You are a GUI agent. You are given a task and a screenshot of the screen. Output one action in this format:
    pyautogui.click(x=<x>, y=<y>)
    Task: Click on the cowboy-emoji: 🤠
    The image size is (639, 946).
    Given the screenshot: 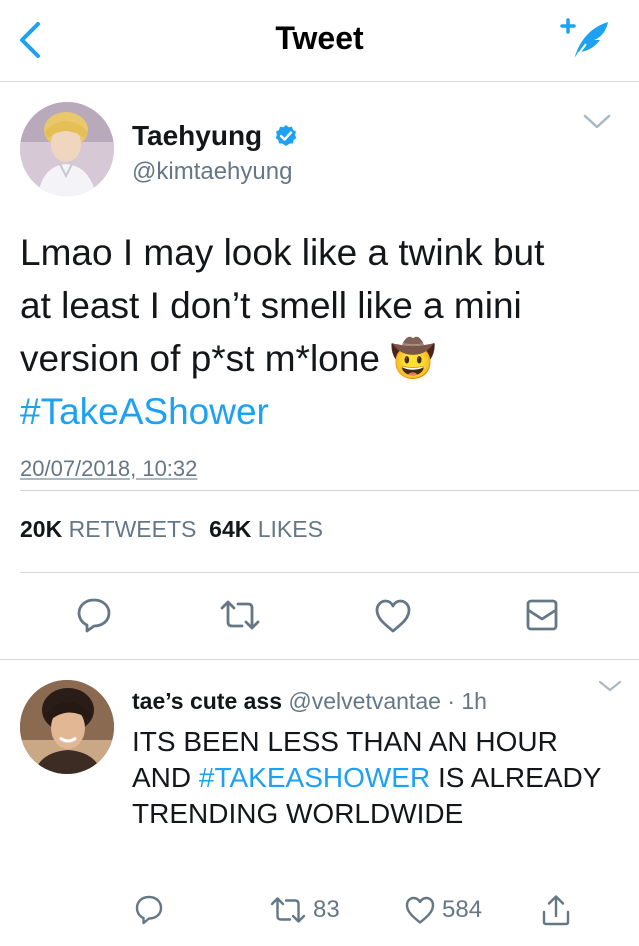 What is the action you would take?
    pyautogui.click(x=413, y=358)
    